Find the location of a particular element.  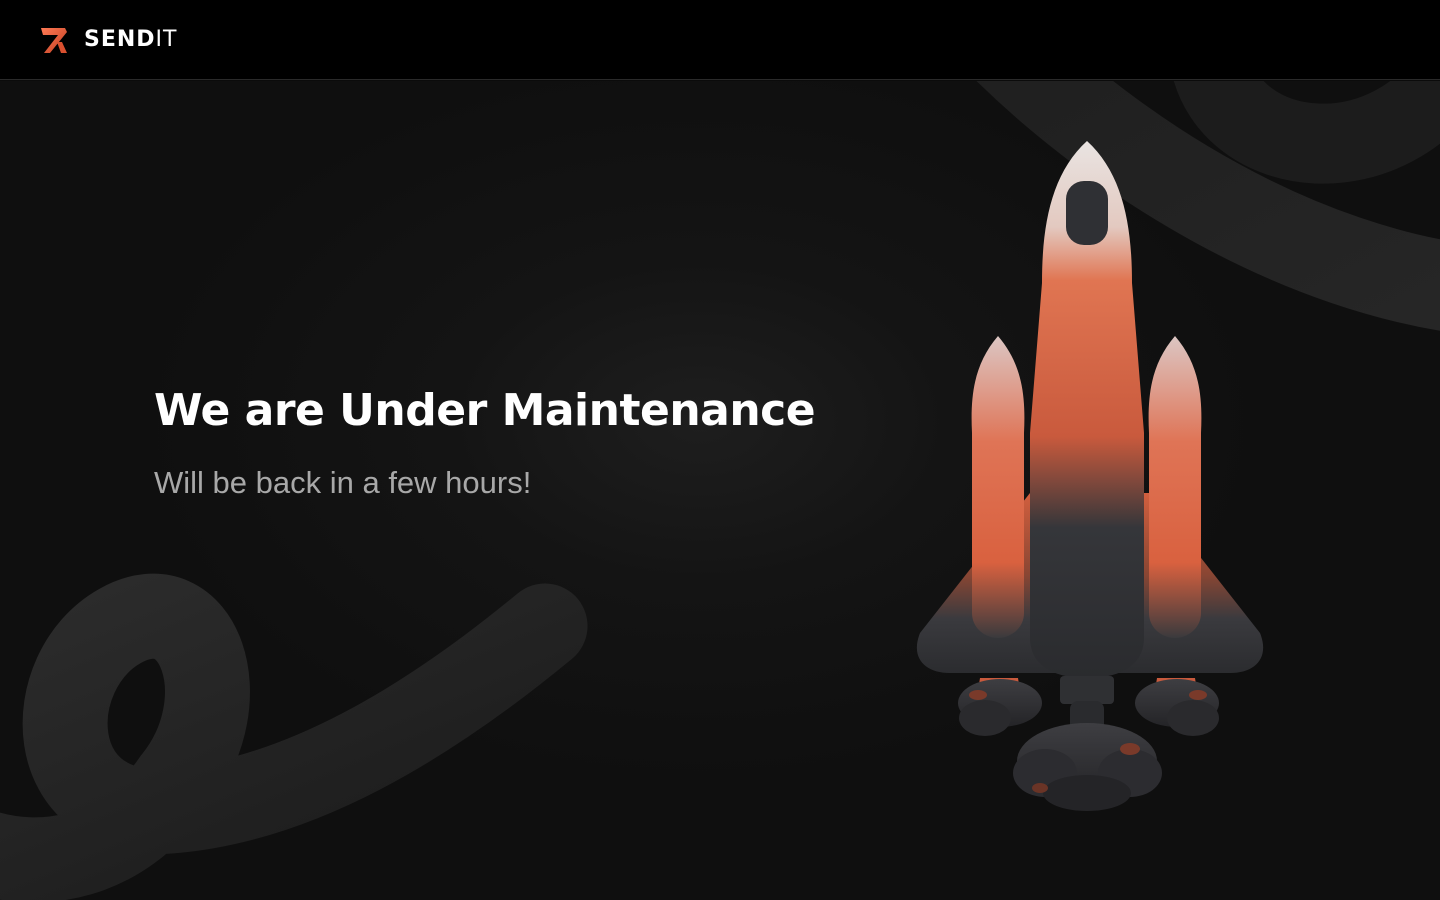

sendit-logo-icon is located at coordinates (54, 40).